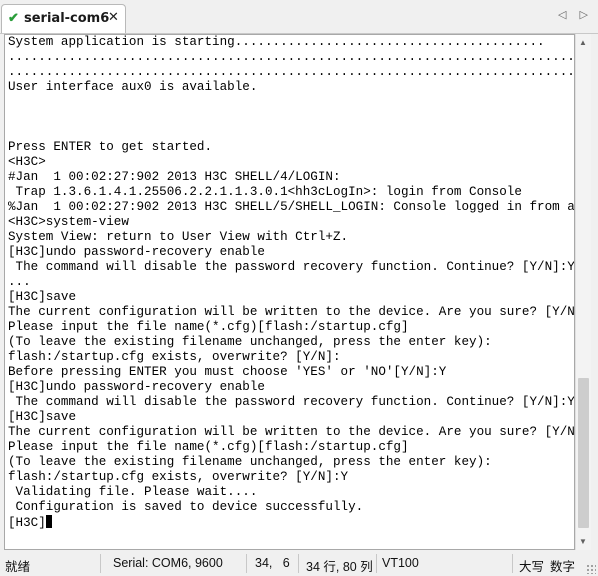  Describe the element at coordinates (562, 15) in the screenshot. I see `prev-tab-icon: ◁` at that location.